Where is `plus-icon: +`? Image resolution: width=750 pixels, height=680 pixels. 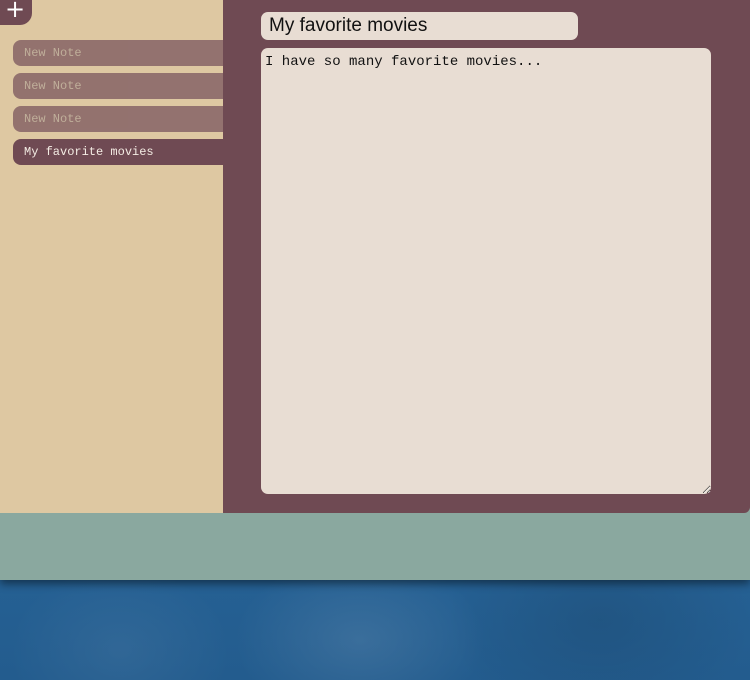
plus-icon: + is located at coordinates (15, 11).